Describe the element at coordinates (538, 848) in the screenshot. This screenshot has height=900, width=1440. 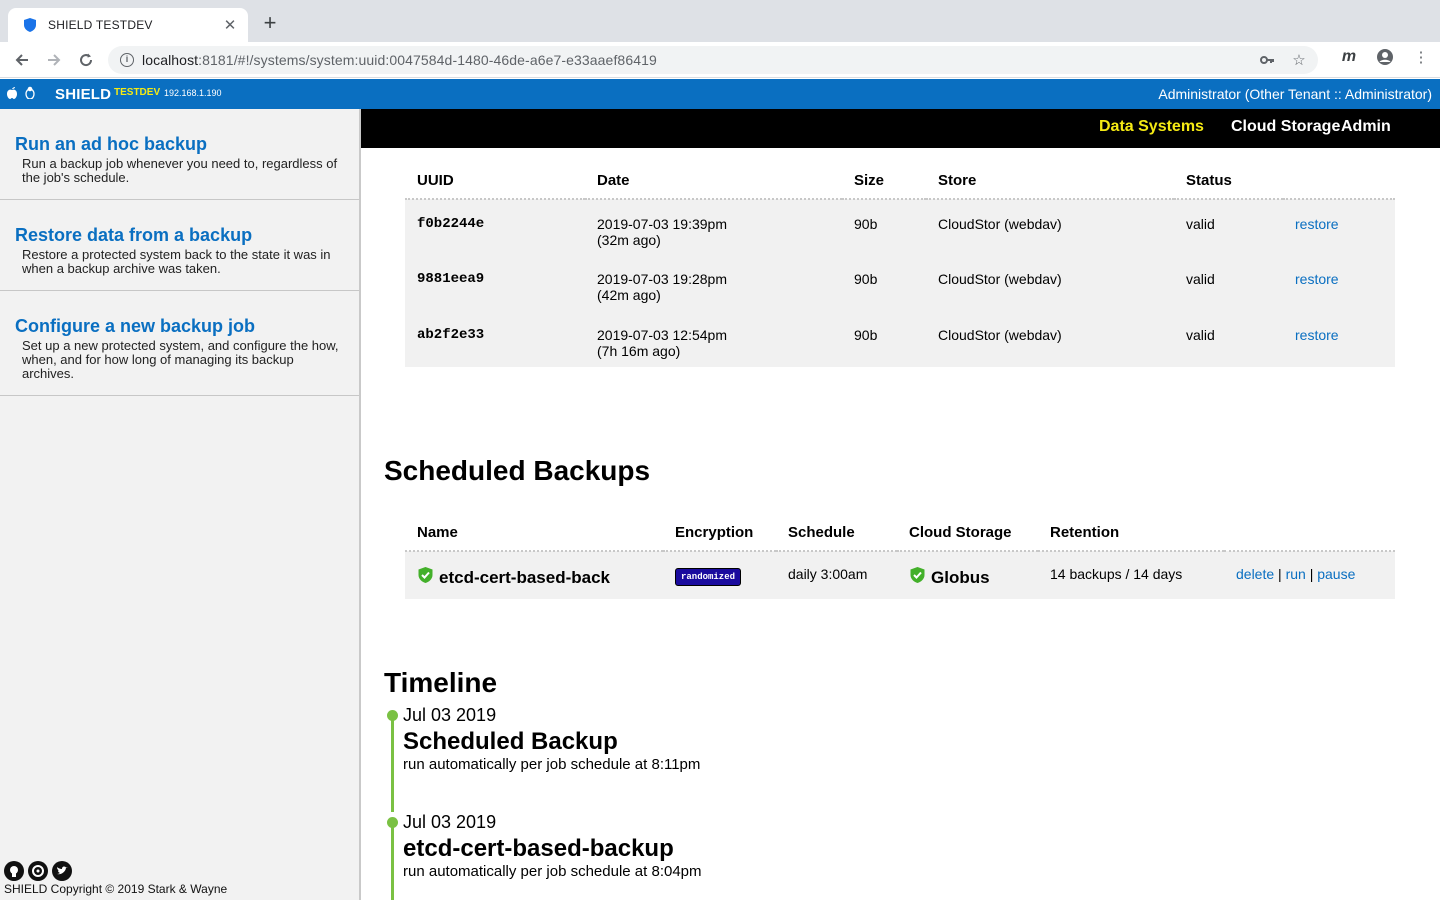
I see `timeline-title: etcd-cert-based-backup` at that location.